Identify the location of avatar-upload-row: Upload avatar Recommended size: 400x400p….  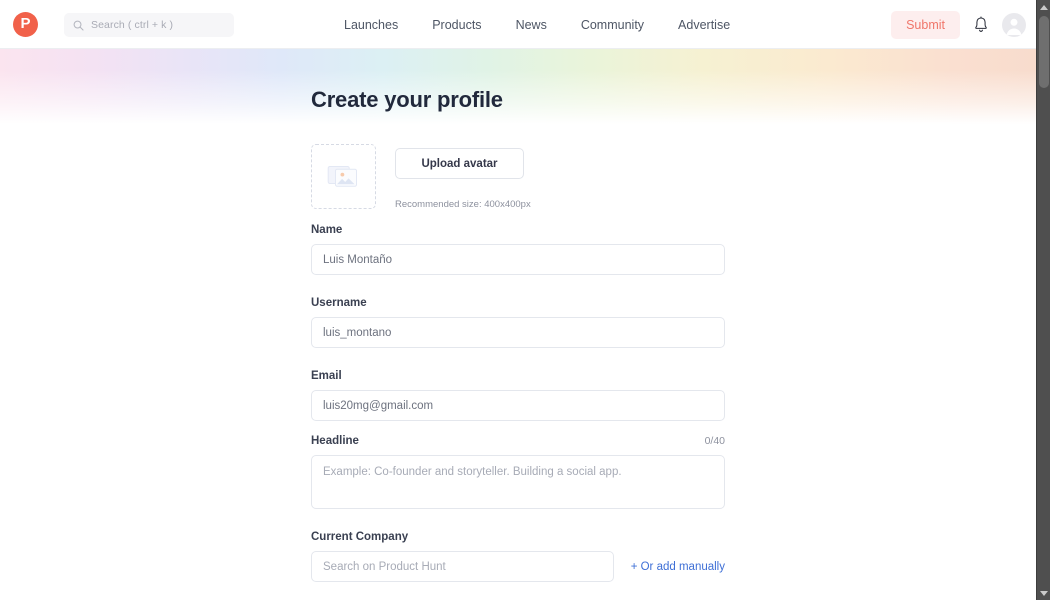
(518, 167).